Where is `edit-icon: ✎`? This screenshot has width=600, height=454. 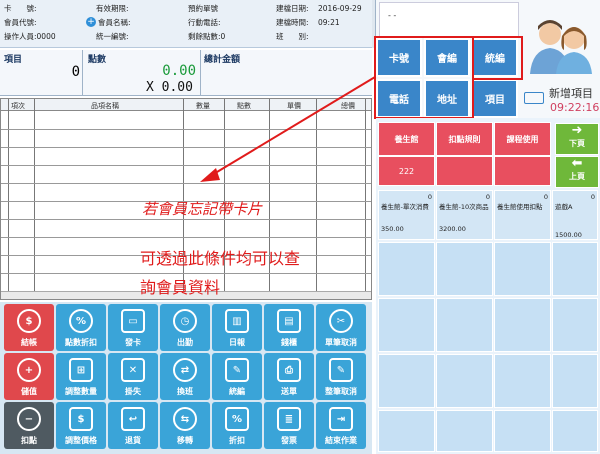
edit-icon: ✎ is located at coordinates (237, 370).